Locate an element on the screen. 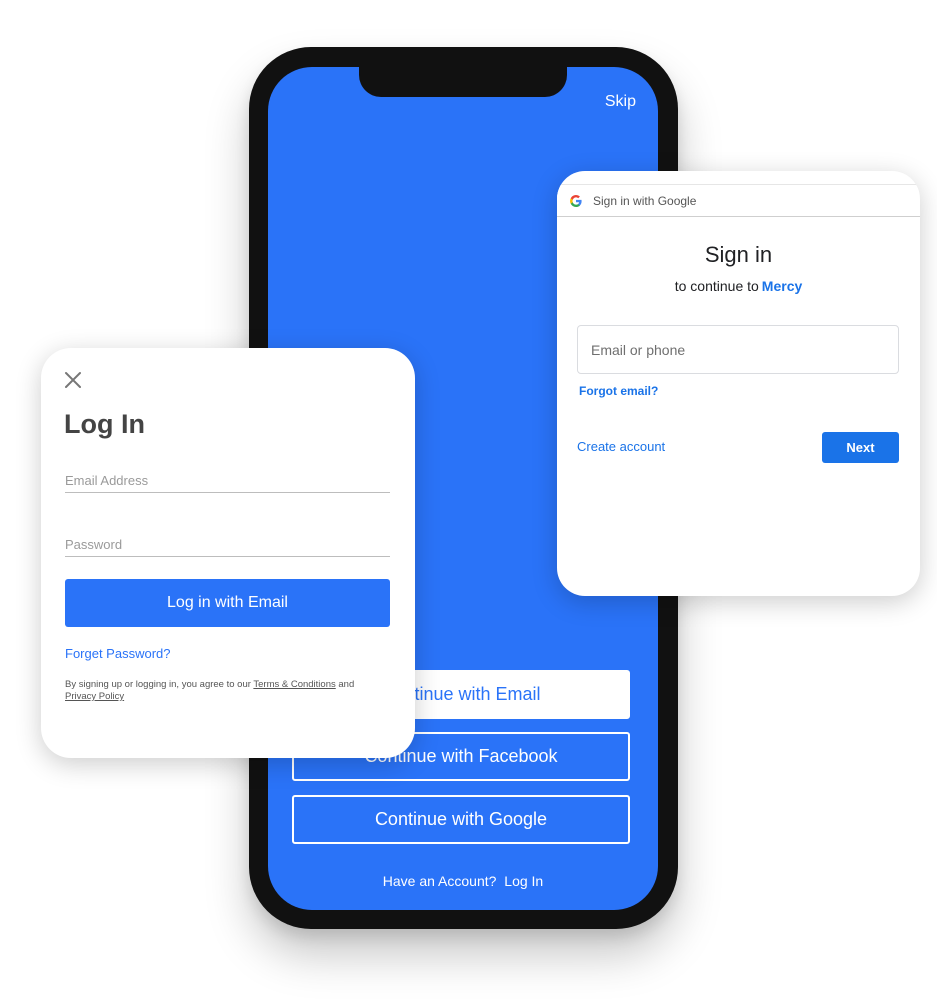  subtitle-prefix: to continue to is located at coordinates (716, 286).